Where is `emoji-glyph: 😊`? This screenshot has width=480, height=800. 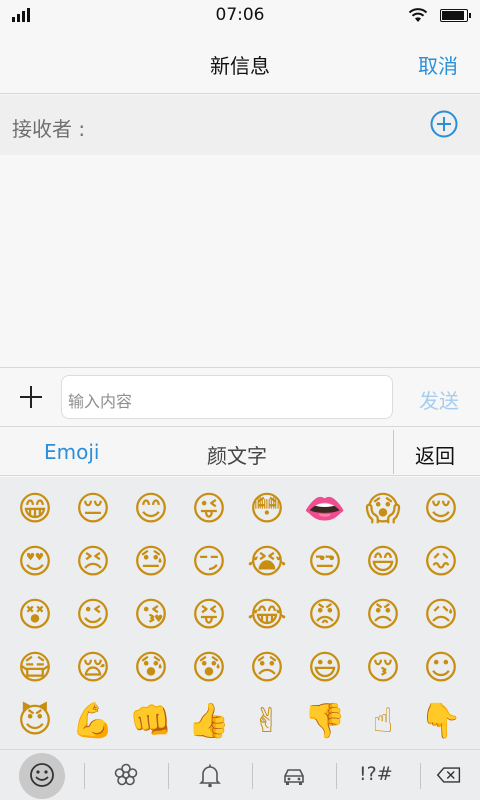 emoji-glyph: 😊 is located at coordinates (151, 509).